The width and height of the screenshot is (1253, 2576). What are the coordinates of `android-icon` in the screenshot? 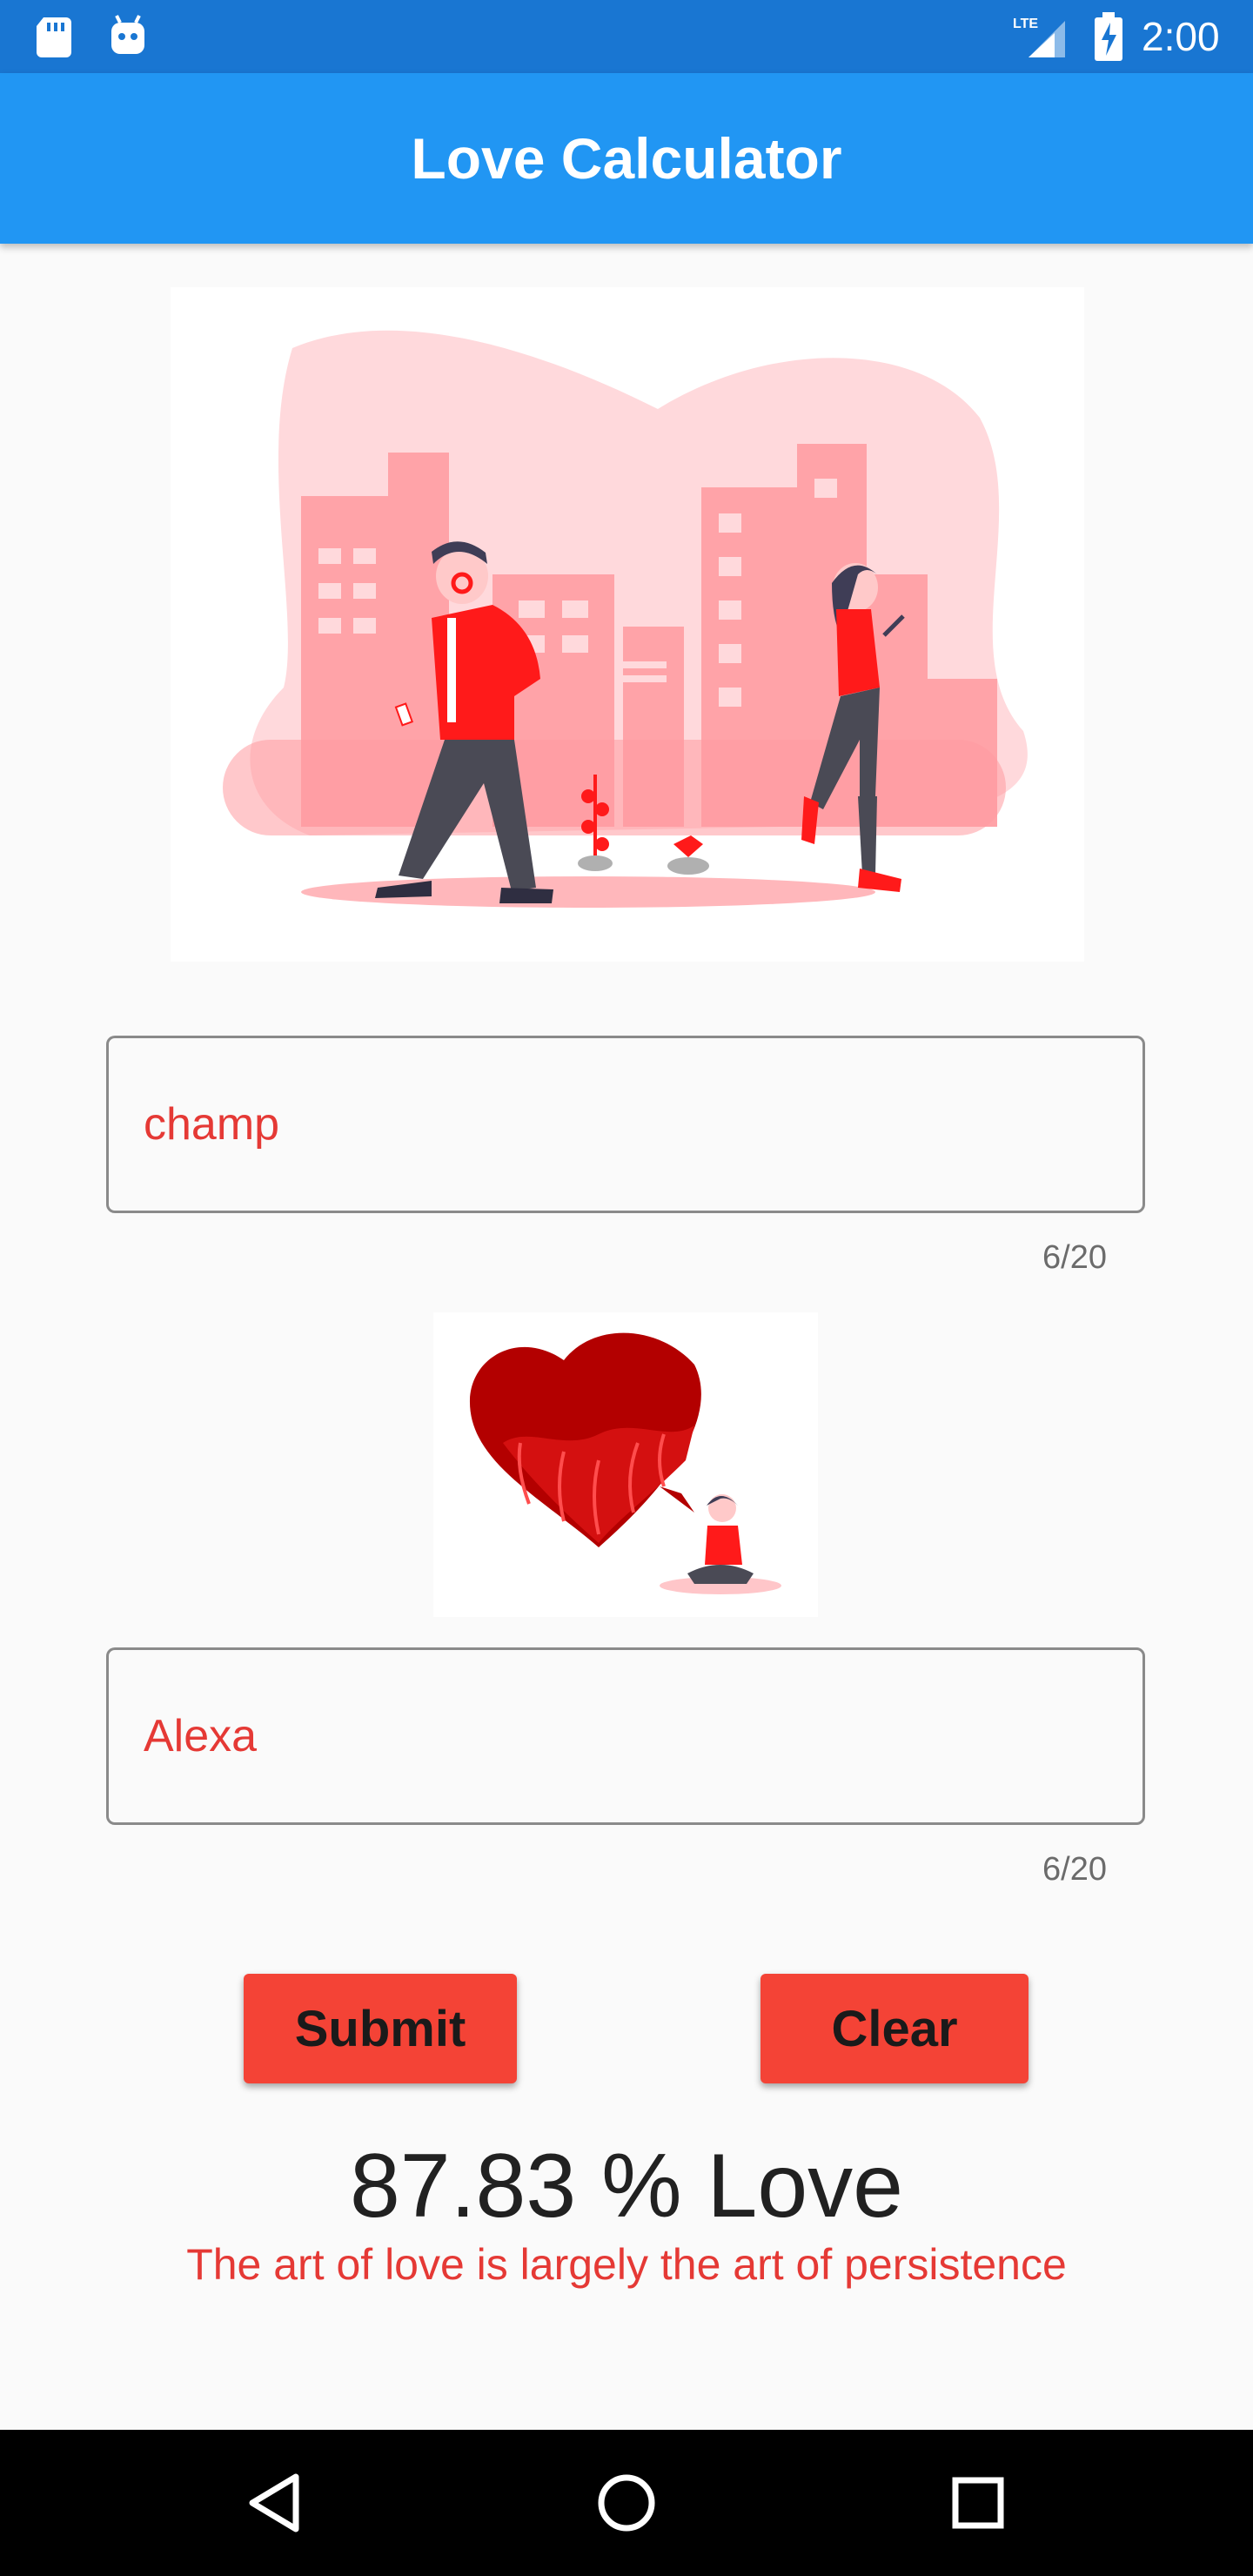 It's located at (127, 34).